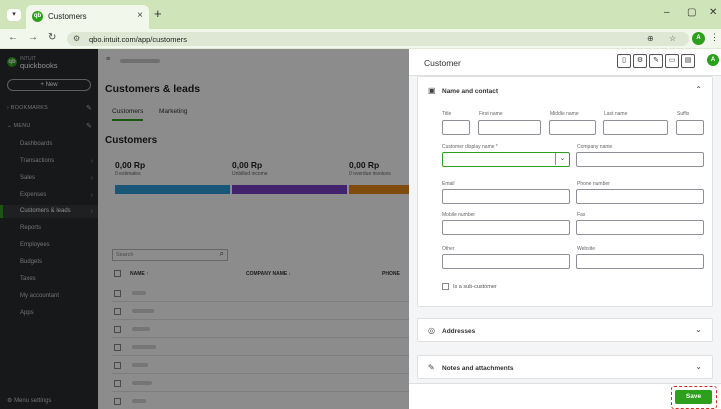 The height and width of the screenshot is (409, 721). Describe the element at coordinates (459, 215) in the screenshot. I see `mobile-label: Mobile number` at that location.